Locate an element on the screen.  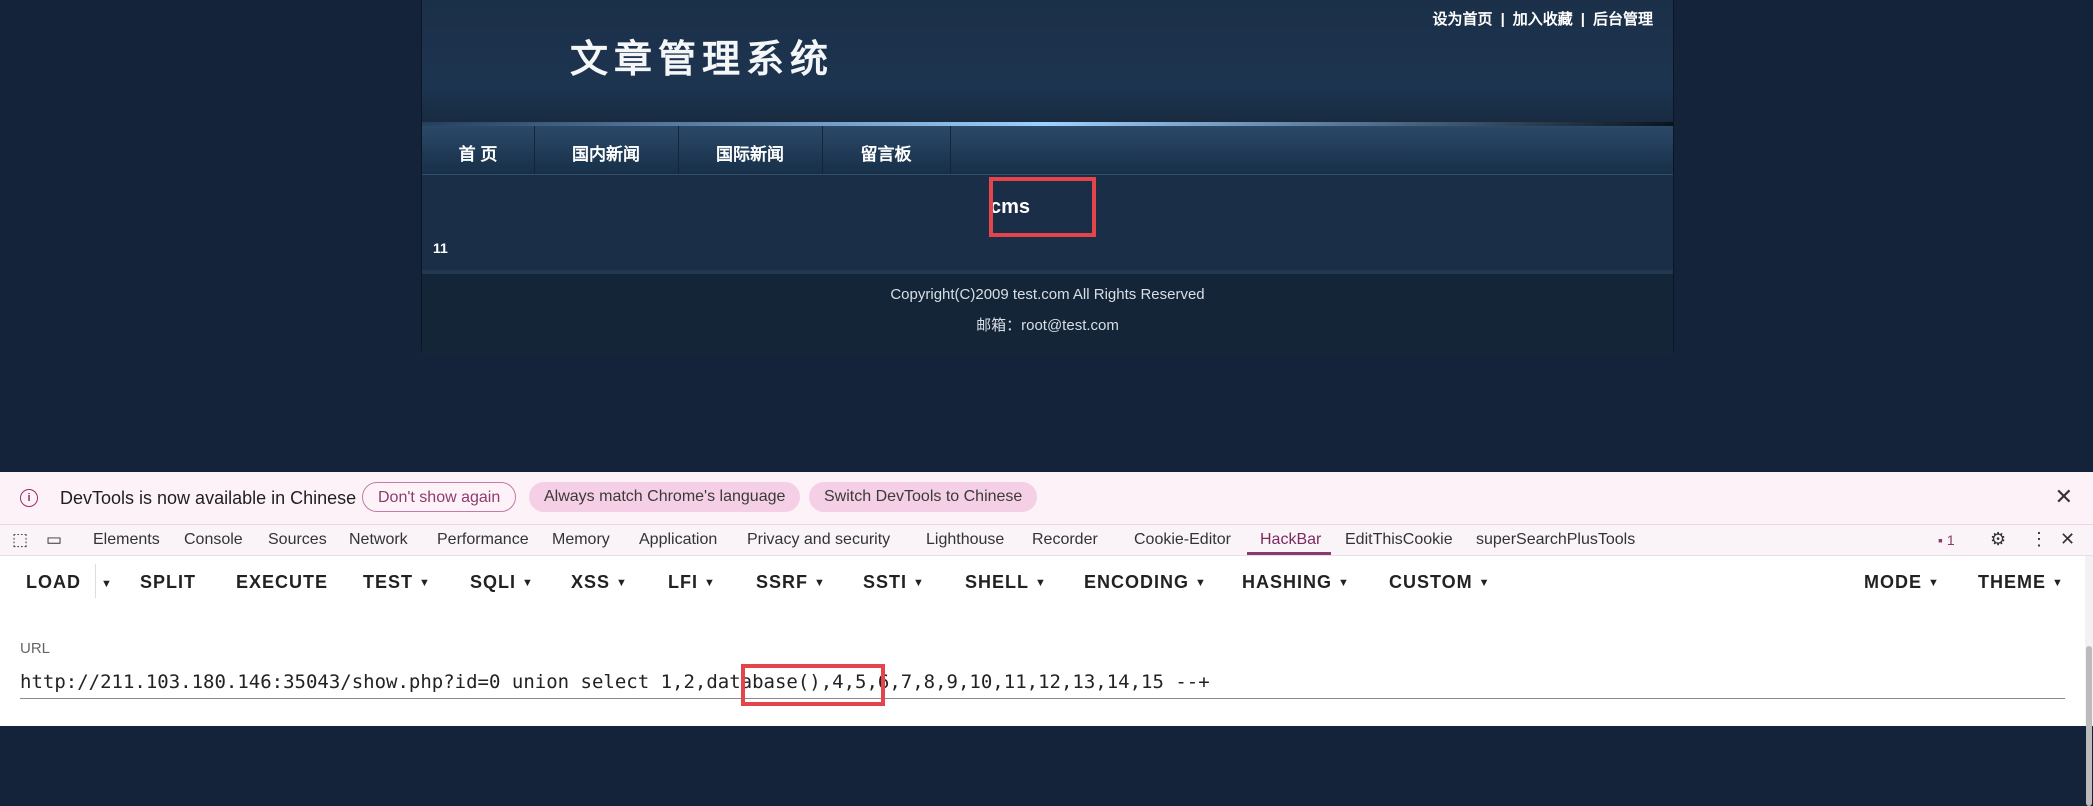
encoding-menu-label: ENCODING is located at coordinates (1137, 582).